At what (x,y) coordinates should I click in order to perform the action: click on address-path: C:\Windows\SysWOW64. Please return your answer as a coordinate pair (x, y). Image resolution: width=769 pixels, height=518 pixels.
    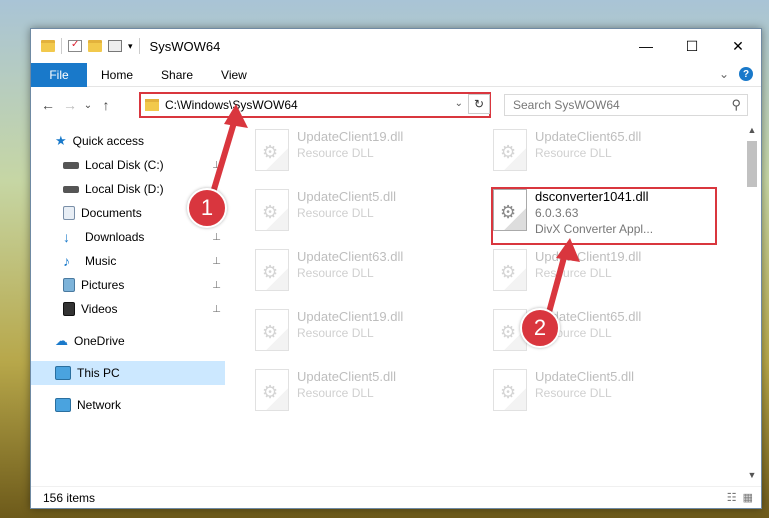
    Looking at the image, I should click on (231, 105).